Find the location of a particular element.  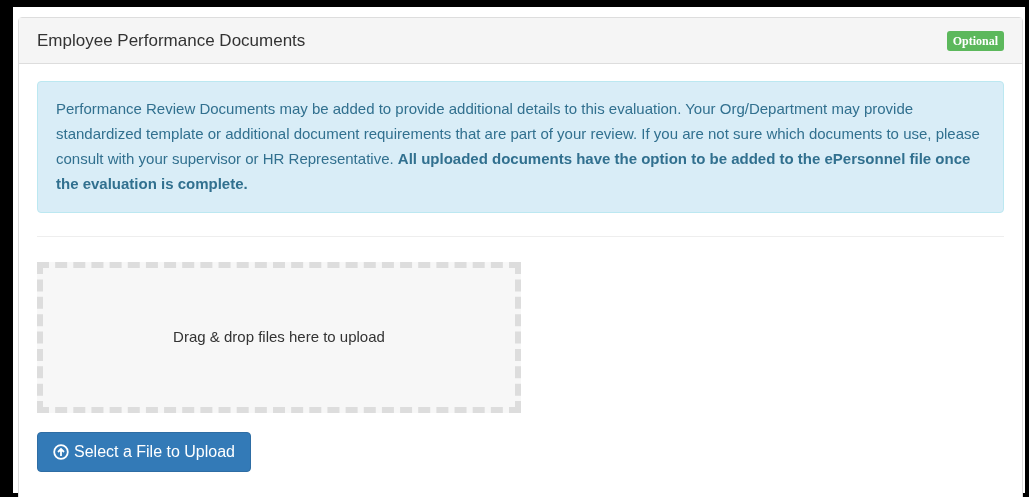

dropzone-text: Drag & drop files here to upload is located at coordinates (279, 337).